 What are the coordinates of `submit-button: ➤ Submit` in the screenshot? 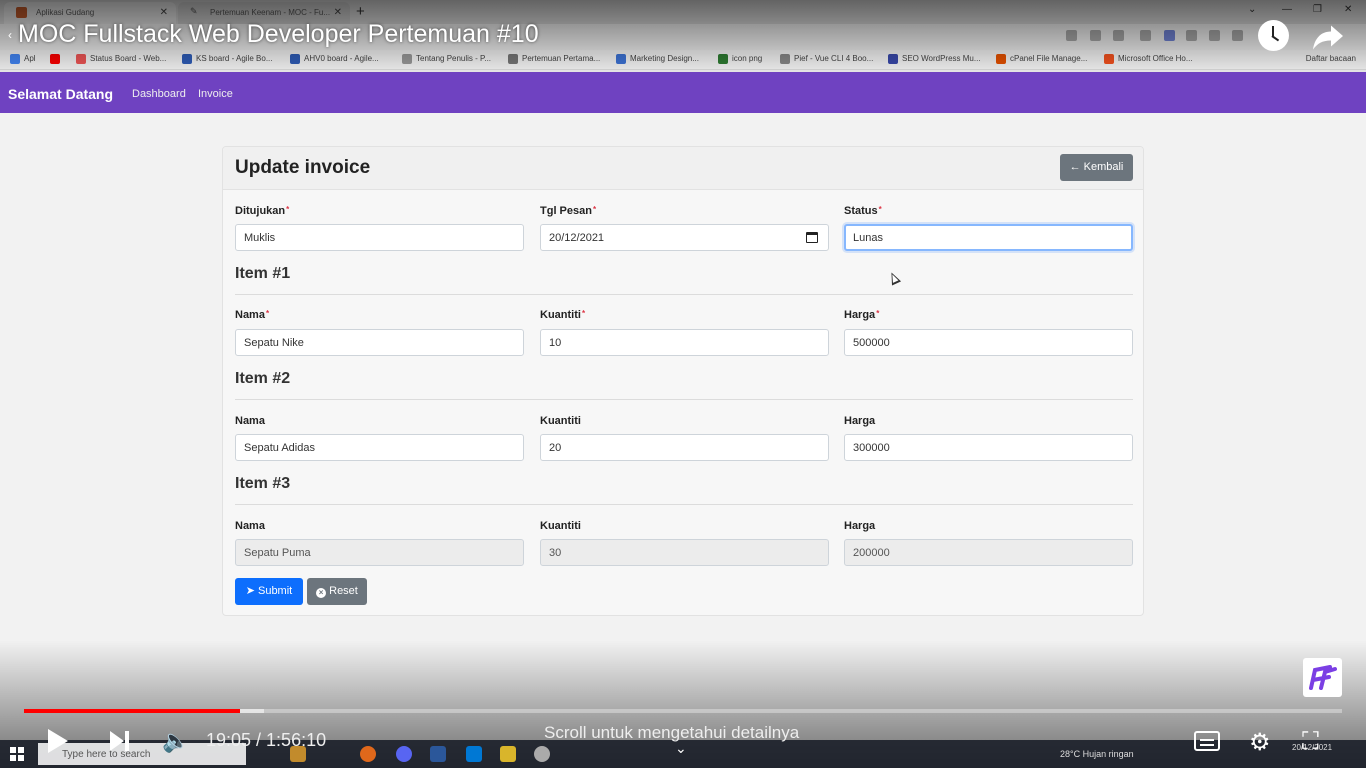 It's located at (269, 591).